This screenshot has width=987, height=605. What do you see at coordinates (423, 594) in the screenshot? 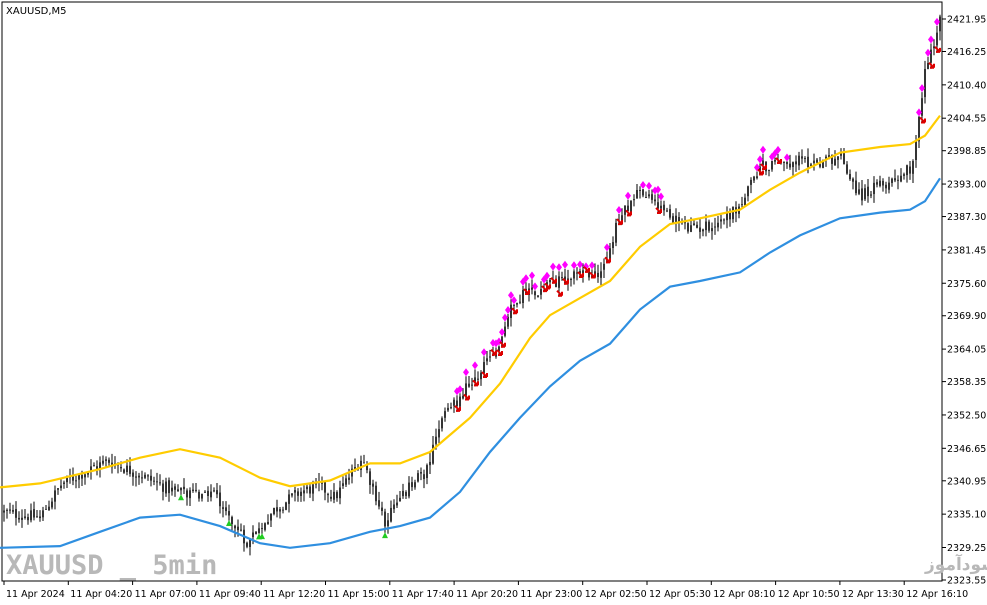
I see `time-tick-label: 11 Apr 17:40` at bounding box center [423, 594].